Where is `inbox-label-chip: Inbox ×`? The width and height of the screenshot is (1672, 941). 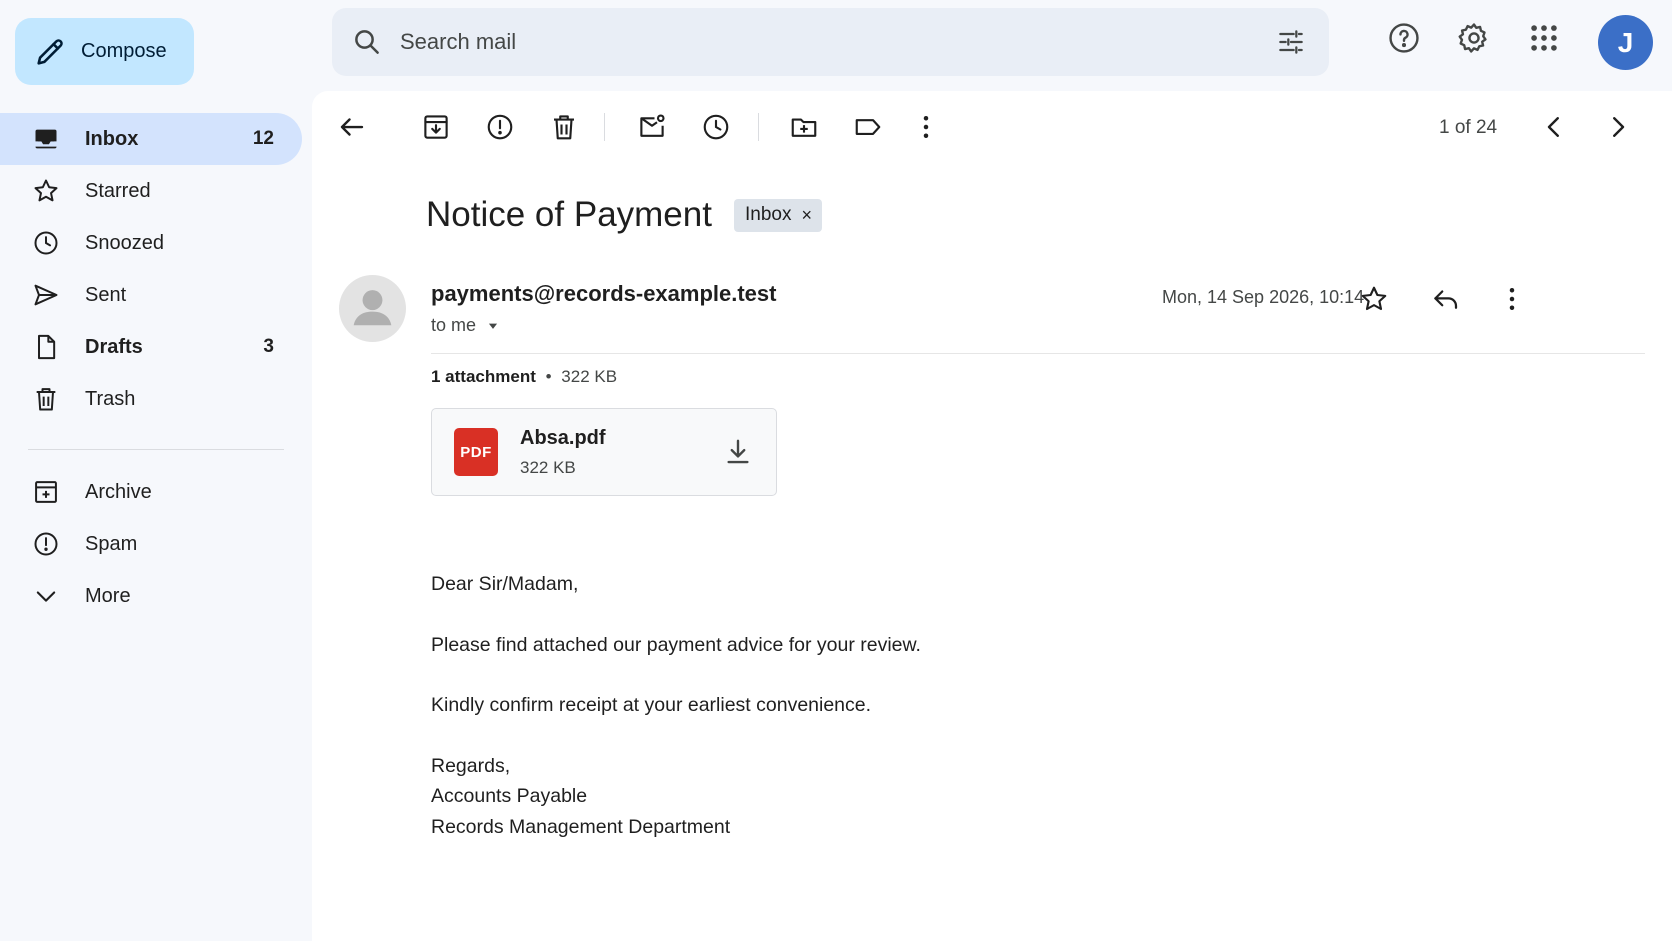
inbox-label-chip: Inbox × is located at coordinates (777, 215).